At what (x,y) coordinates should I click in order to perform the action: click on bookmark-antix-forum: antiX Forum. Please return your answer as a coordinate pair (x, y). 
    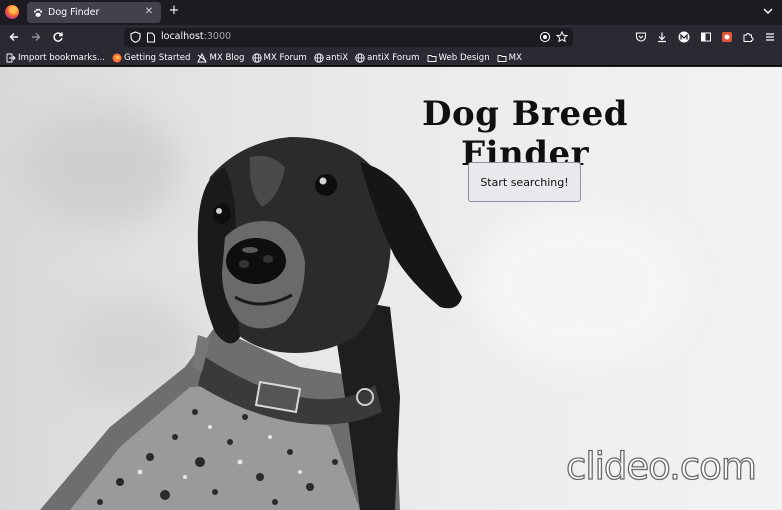
    Looking at the image, I should click on (387, 57).